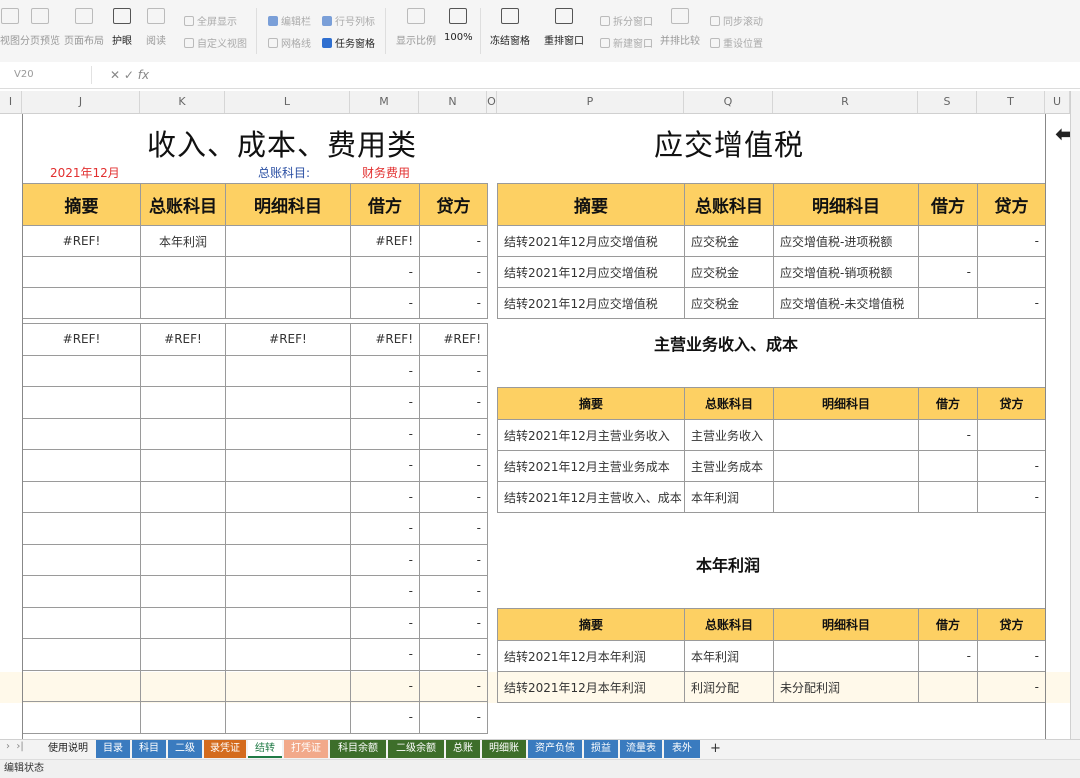 The width and height of the screenshot is (1080, 778). I want to click on sheet-tab: 目录, so click(113, 749).